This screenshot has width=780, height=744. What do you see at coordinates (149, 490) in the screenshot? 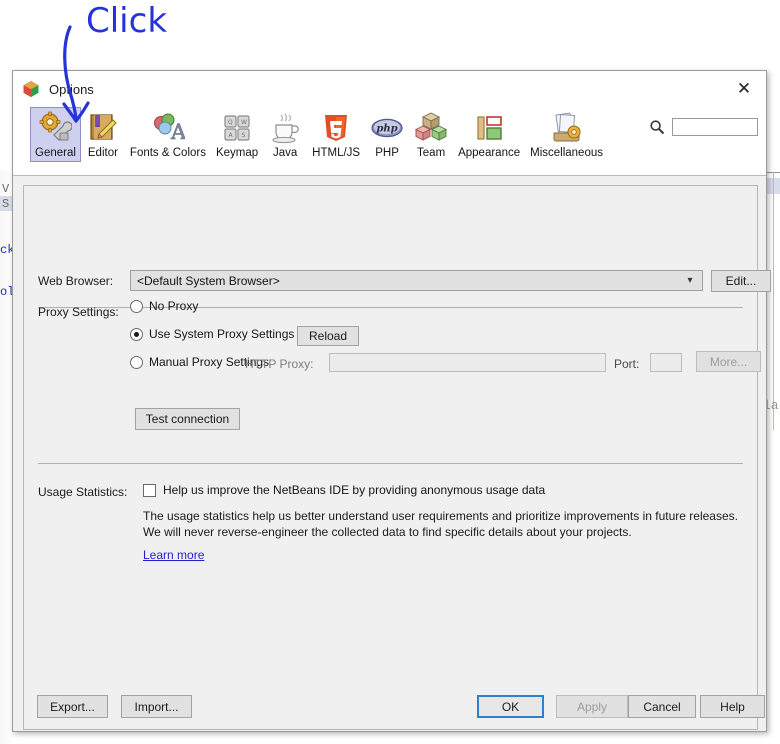
I see `usage-statistics-checkbox` at bounding box center [149, 490].